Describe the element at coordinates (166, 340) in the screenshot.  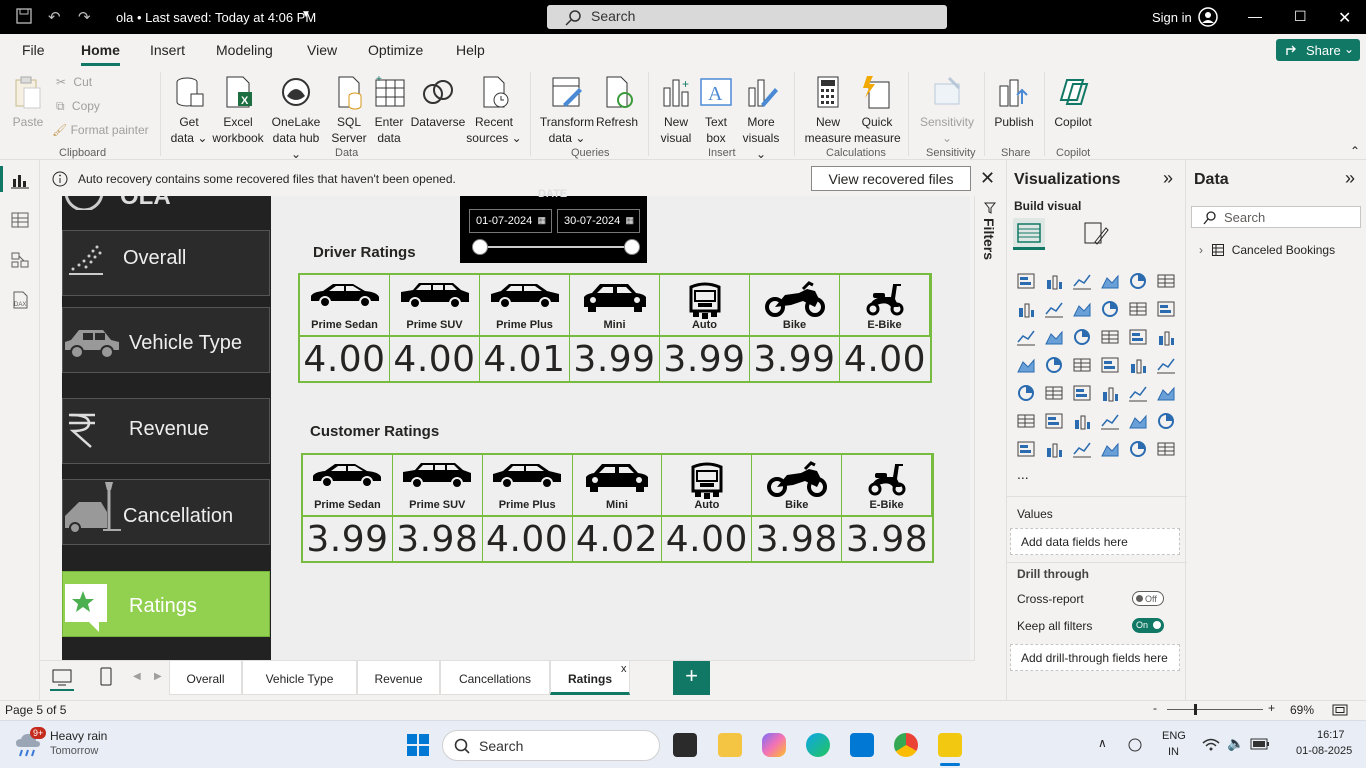
I see `nav-button-vehicle-type: Vehicle Type` at that location.